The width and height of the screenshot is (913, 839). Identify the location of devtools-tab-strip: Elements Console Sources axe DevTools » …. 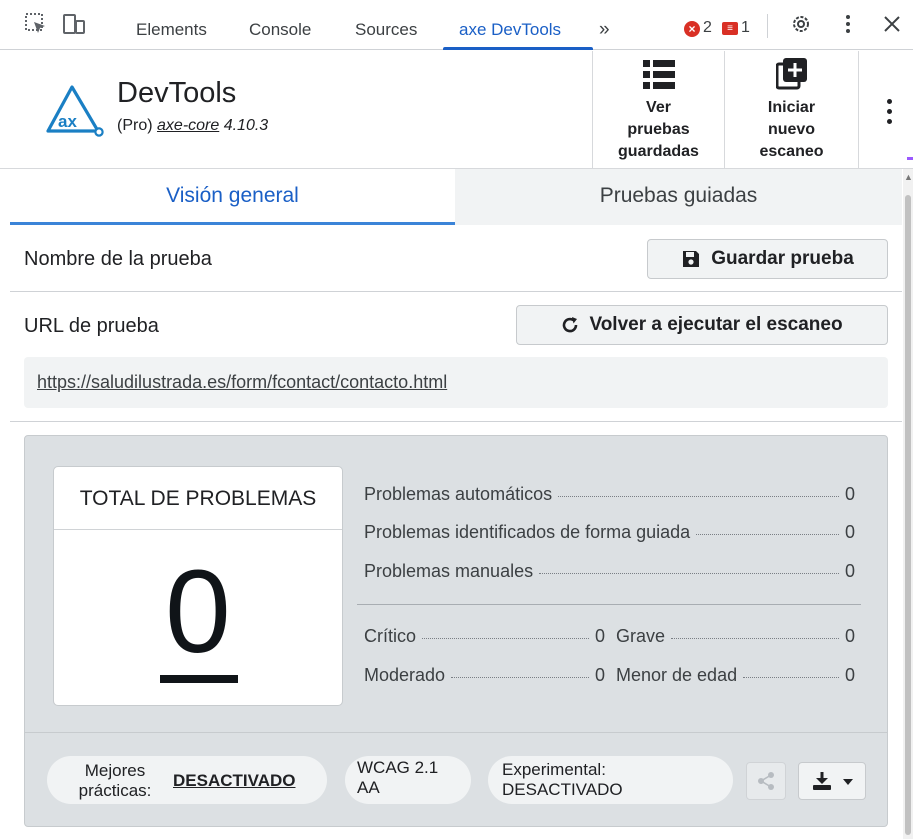
(456, 25).